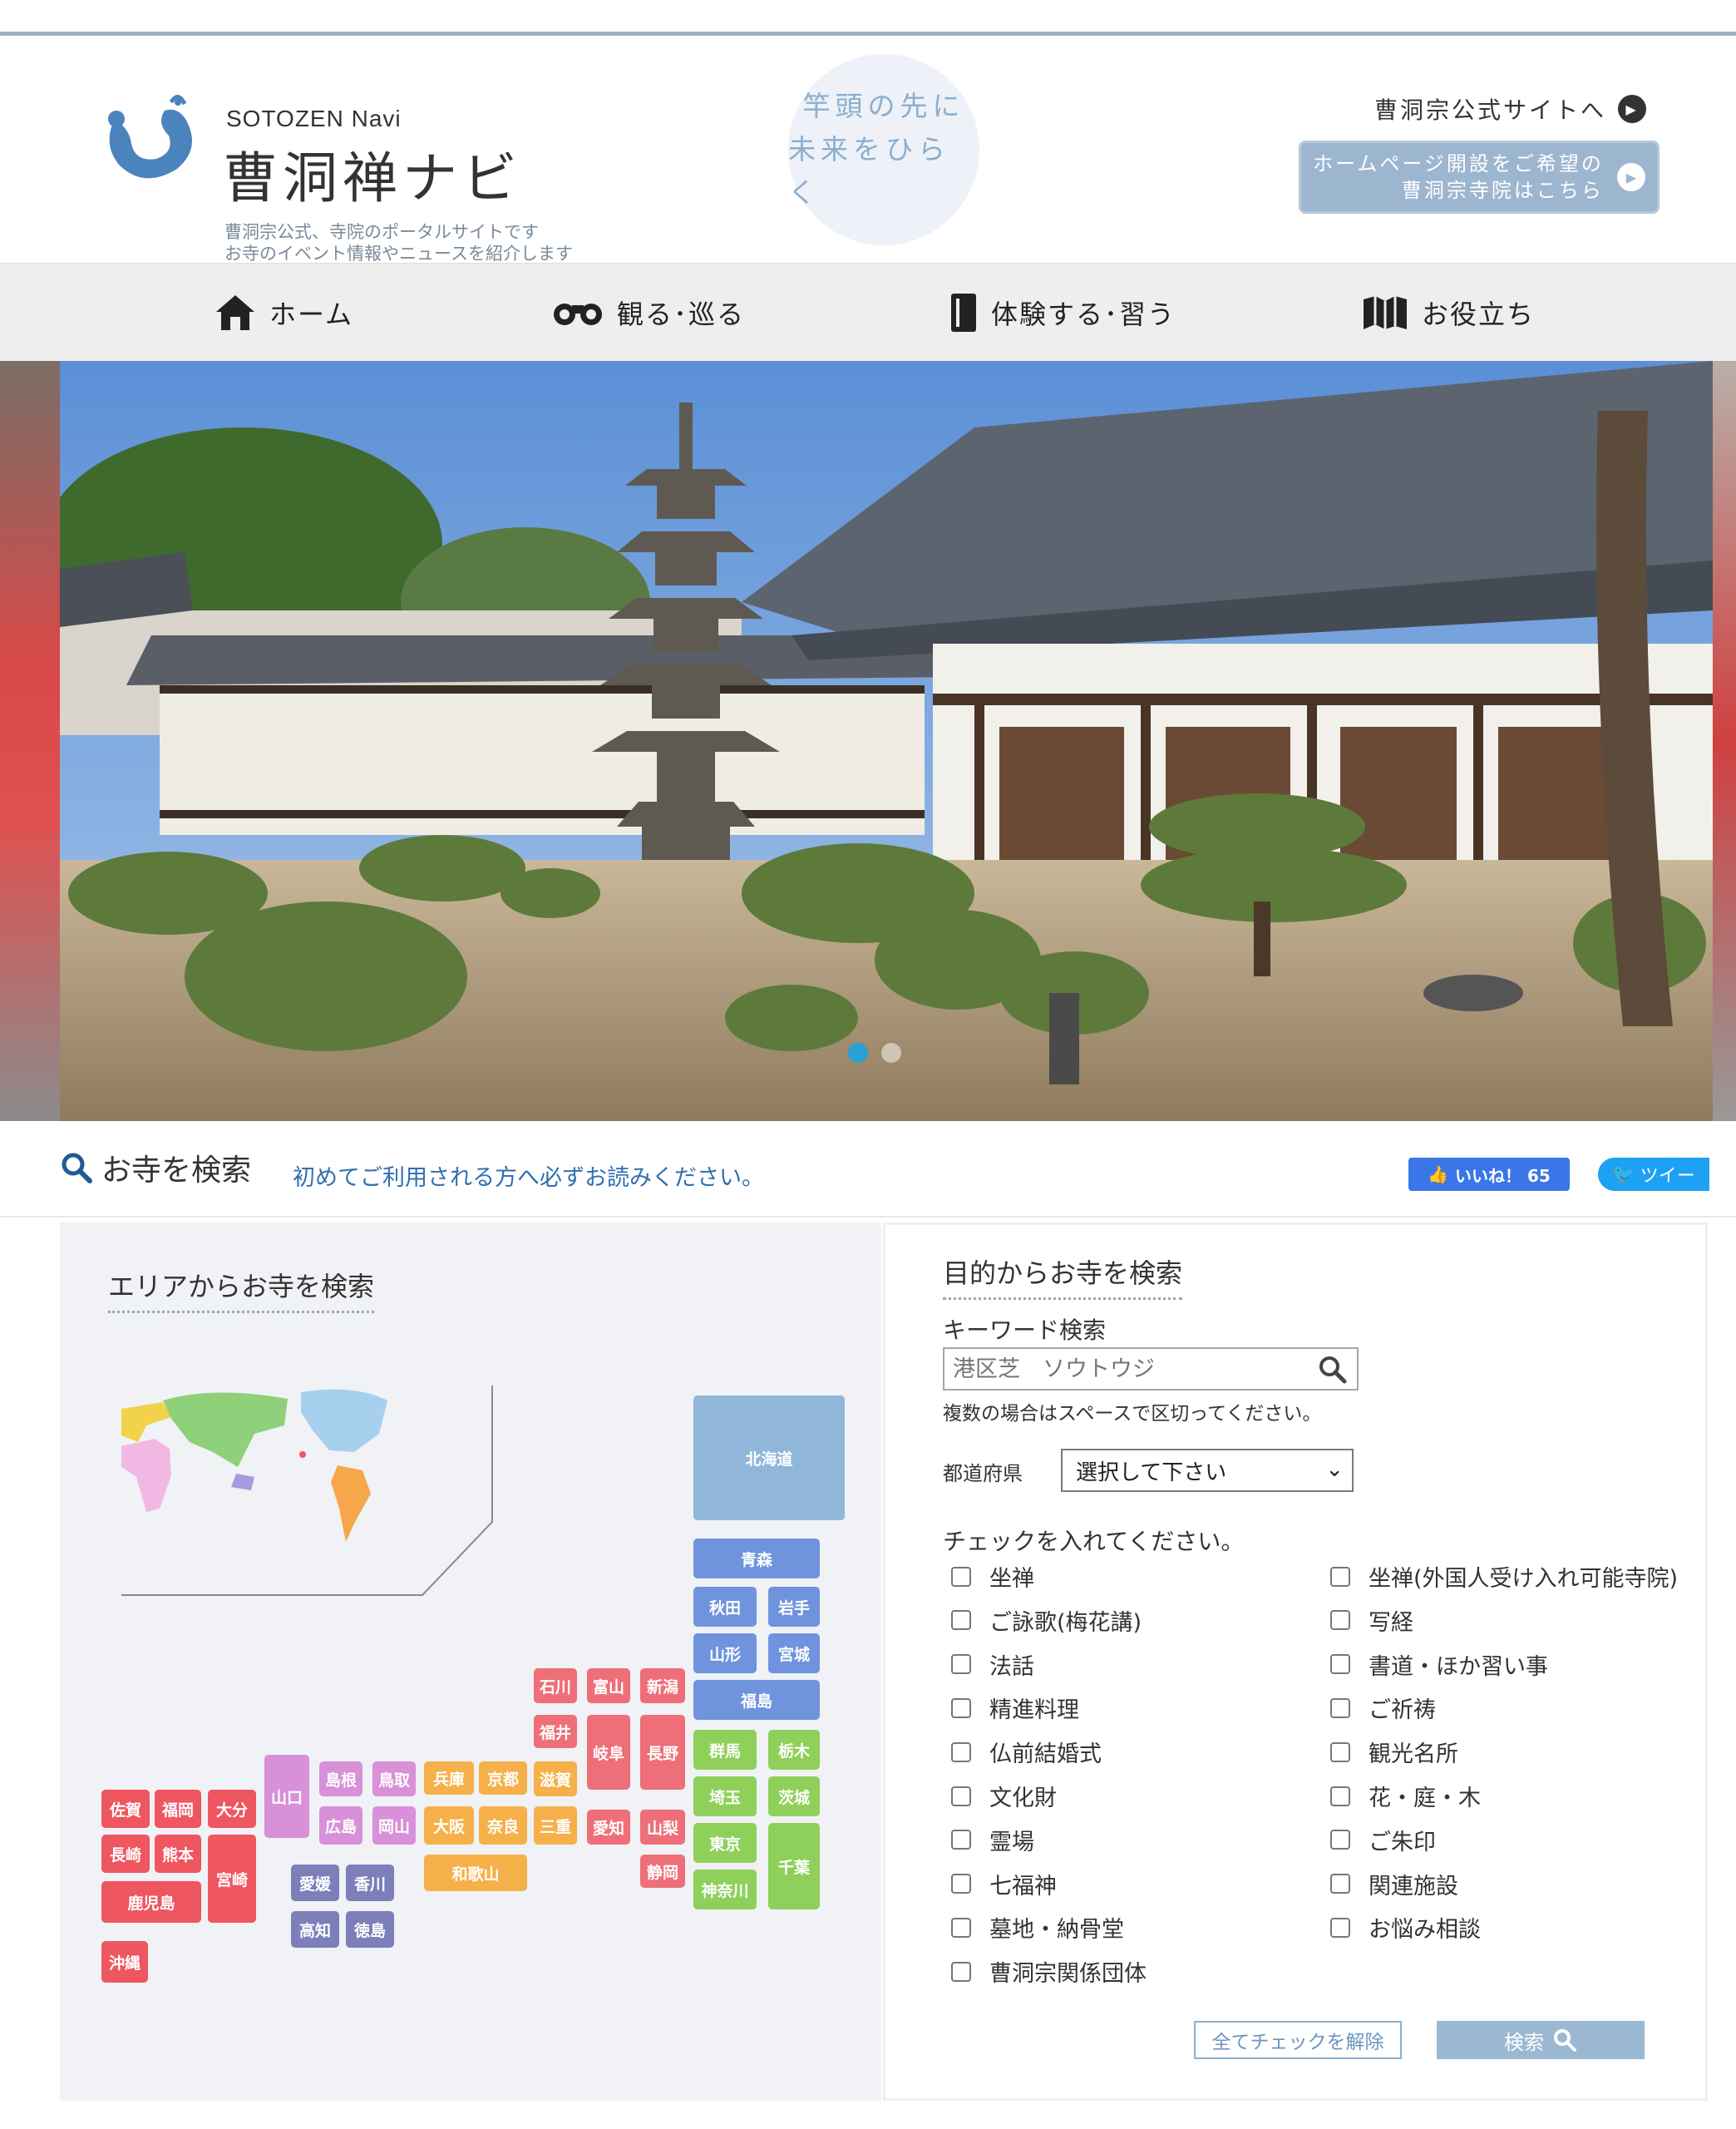 This screenshot has width=1736, height=2129. Describe the element at coordinates (662, 1827) in the screenshot. I see `prefecture-yamanashi: 山梨` at that location.